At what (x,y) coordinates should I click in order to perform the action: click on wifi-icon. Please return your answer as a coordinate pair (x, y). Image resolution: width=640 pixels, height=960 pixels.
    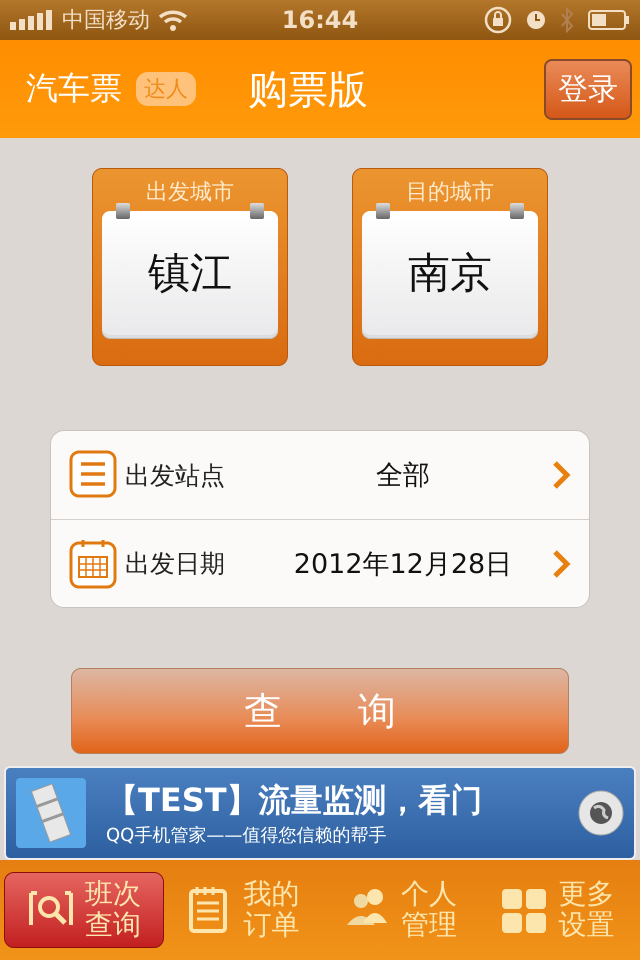
    Looking at the image, I should click on (173, 20).